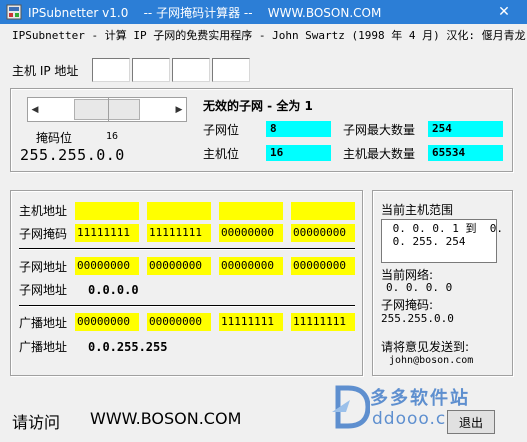 This screenshot has height=442, width=527. I want to click on host-ip-label: 主机 IP 地址, so click(45, 71).